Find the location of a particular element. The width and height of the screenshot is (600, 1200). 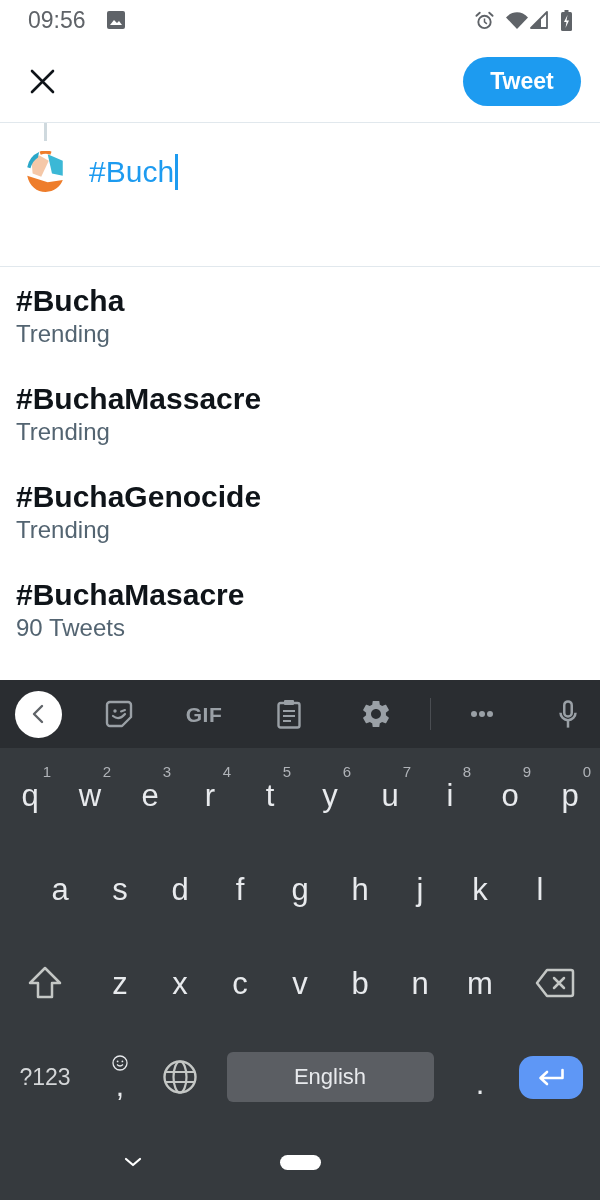

keyboard-key: o 9 is located at coordinates (510, 795).